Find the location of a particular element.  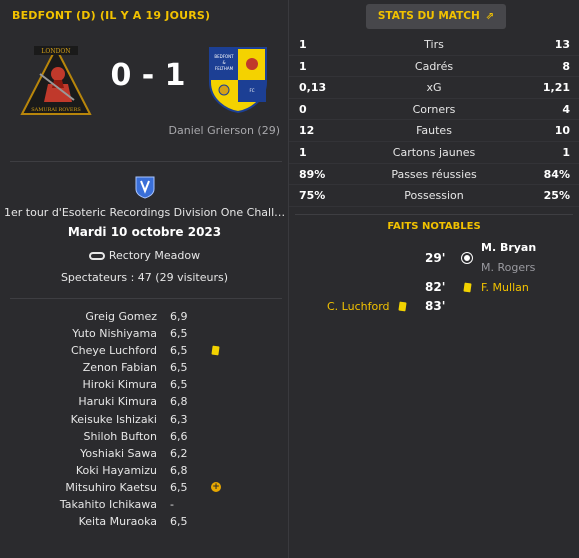

stat-row: 12 Fautes 10 is located at coordinates (434, 131).